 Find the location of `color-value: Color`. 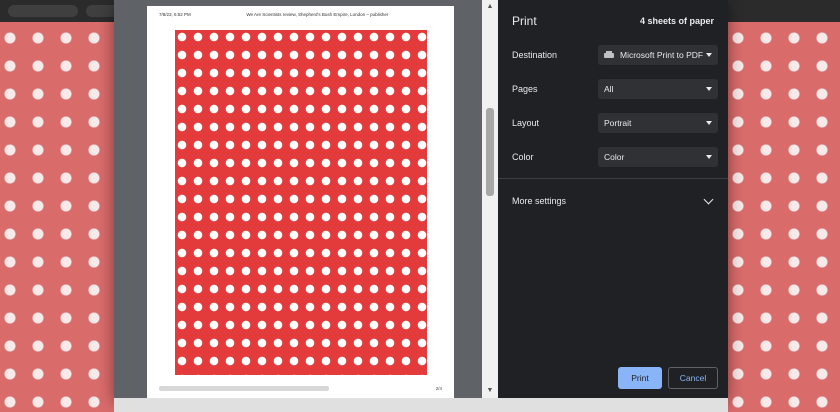

color-value: Color is located at coordinates (614, 157).